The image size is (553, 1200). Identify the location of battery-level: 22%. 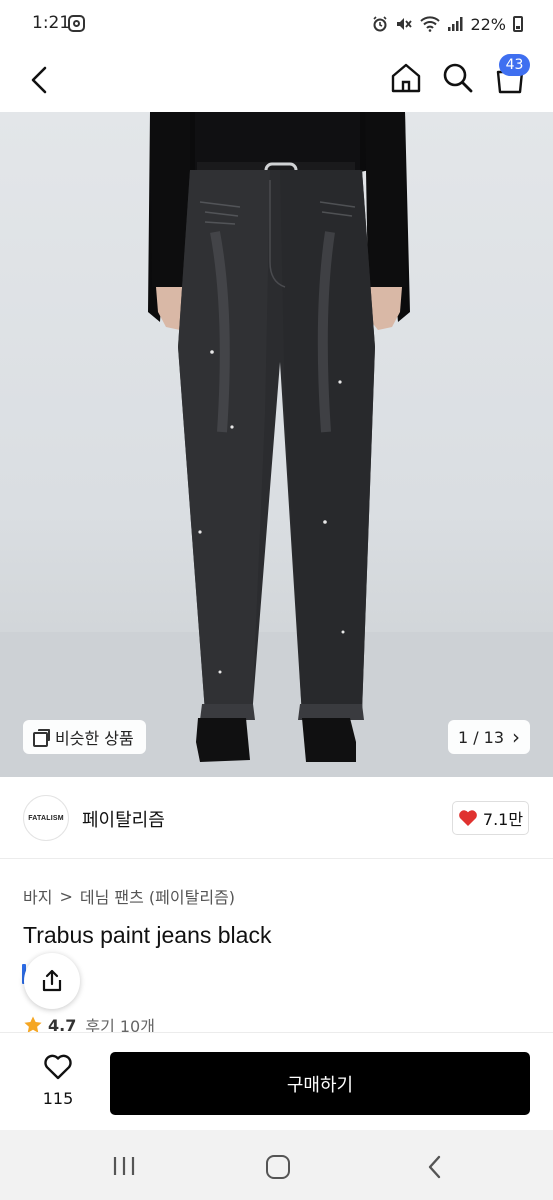
(488, 24).